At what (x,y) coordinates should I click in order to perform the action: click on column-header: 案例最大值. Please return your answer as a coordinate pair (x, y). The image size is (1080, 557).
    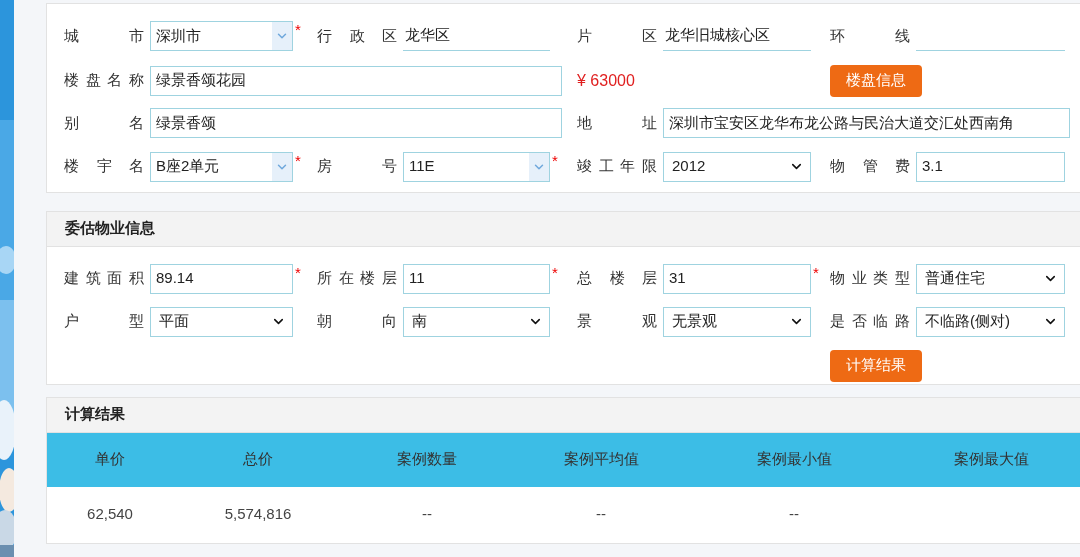
    Looking at the image, I should click on (991, 459).